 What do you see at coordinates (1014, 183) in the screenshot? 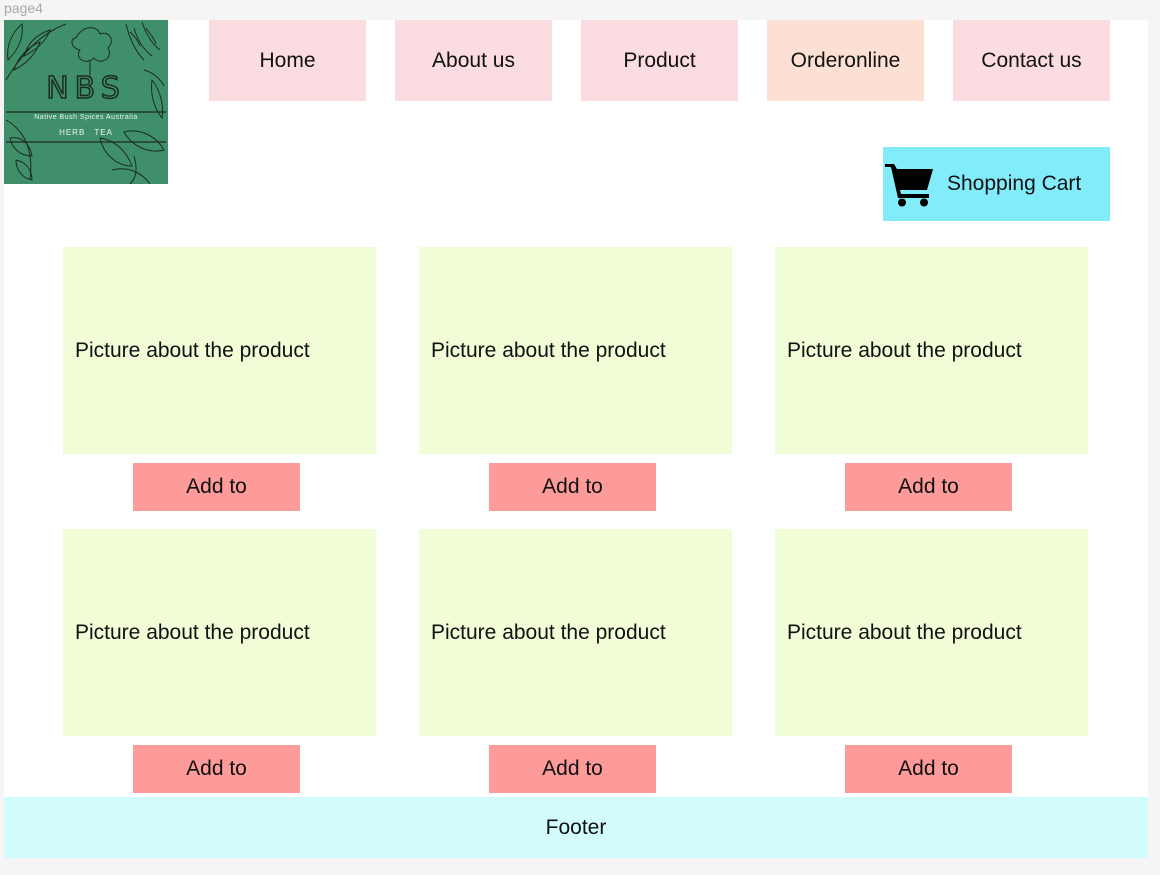
I see `shopping-cart-label: Shopping Cart` at bounding box center [1014, 183].